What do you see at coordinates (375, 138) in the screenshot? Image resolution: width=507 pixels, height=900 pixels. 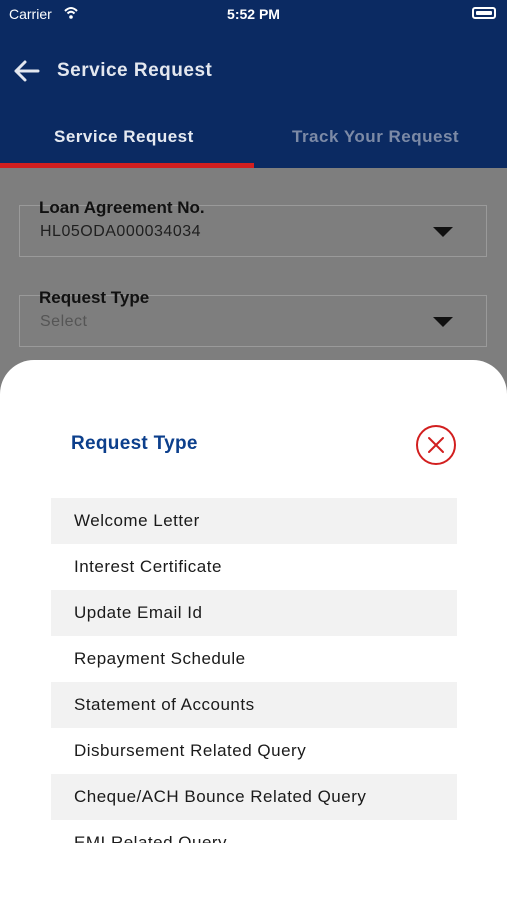 I see `tab-track-your-request: Track Your Request` at bounding box center [375, 138].